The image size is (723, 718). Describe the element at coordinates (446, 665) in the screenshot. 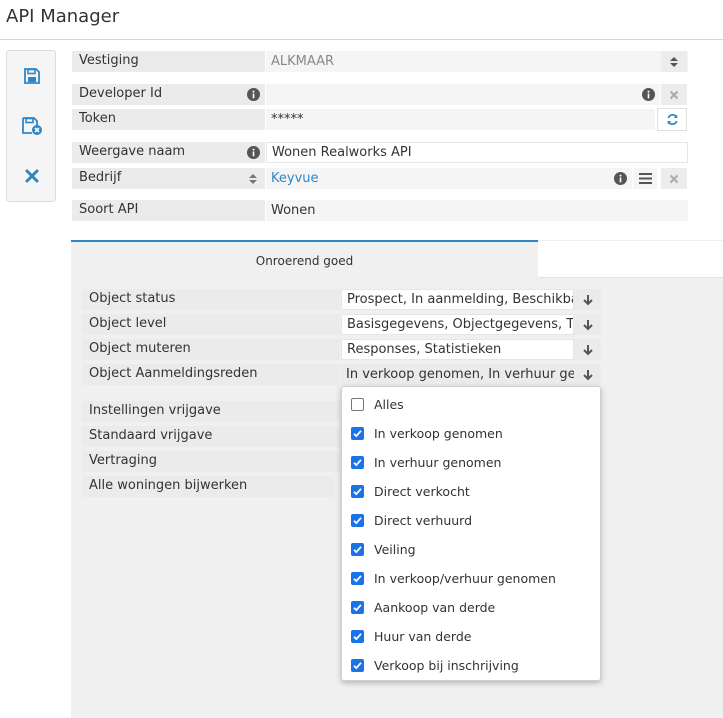

I see `option-label: Verkoop bij inschrijving` at that location.